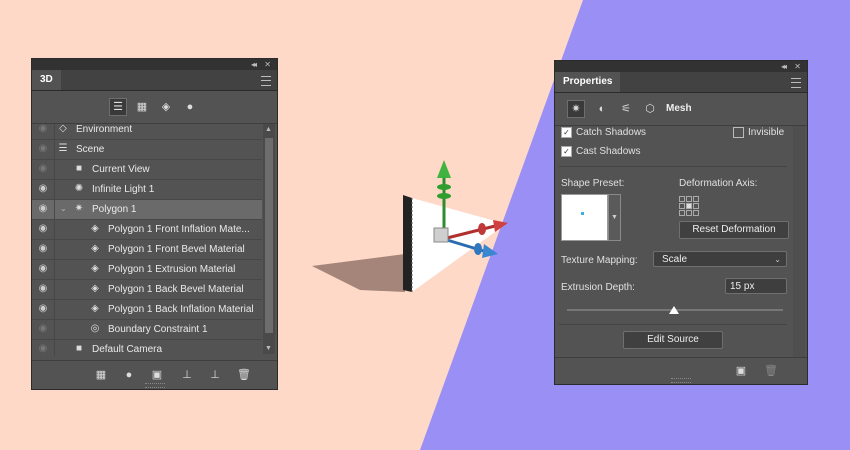  I want to click on environment-icon: ◇, so click(63, 129).